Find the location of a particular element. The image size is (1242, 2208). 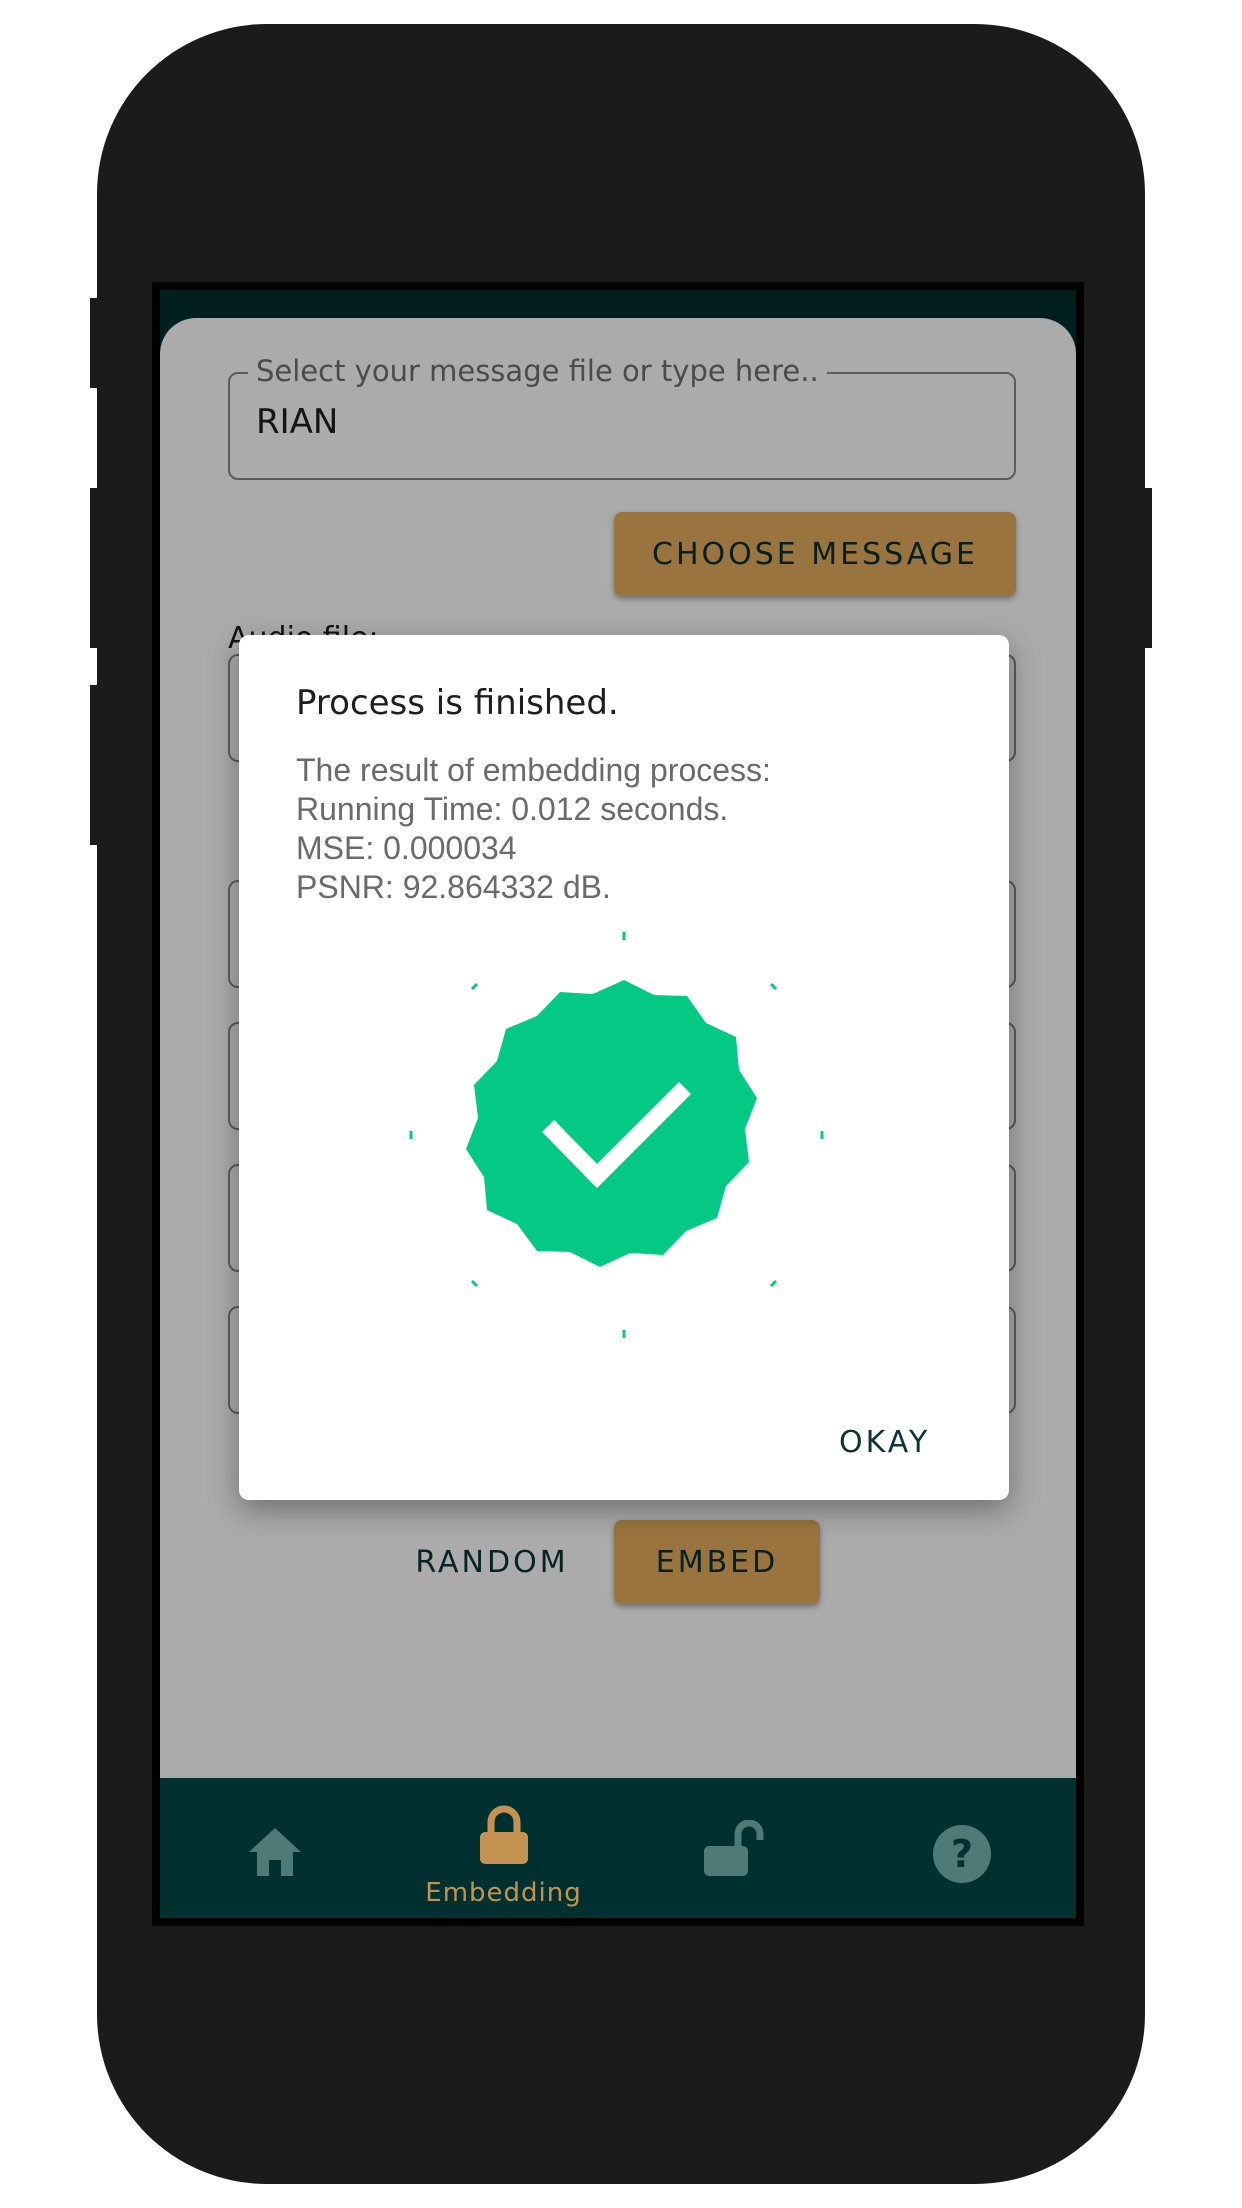

help-icon: ? is located at coordinates (962, 1854).